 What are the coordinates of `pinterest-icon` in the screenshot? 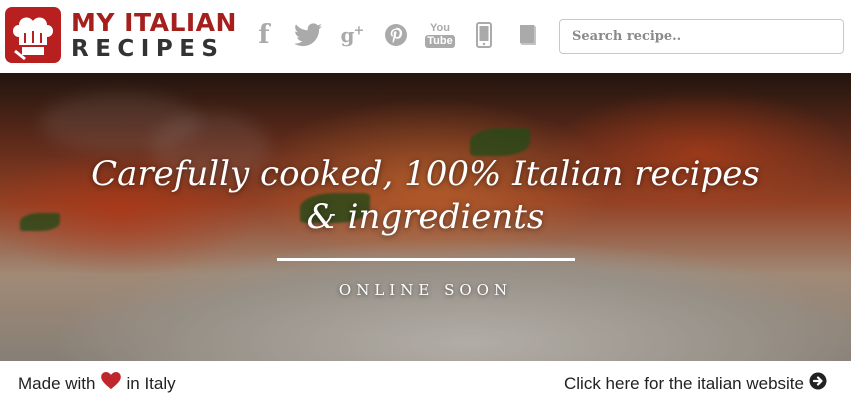 It's located at (396, 35).